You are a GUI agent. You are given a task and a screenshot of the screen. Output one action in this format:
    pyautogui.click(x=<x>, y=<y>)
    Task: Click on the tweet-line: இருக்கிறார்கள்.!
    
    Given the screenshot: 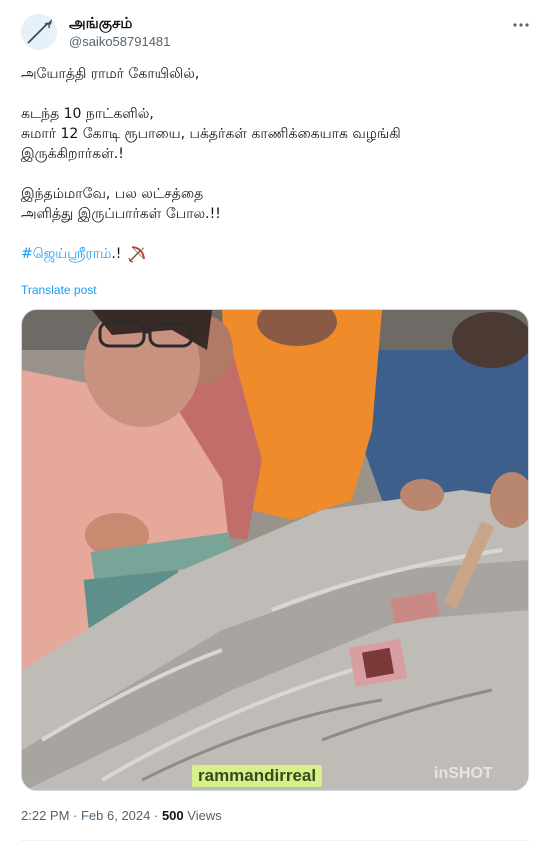 What is the action you would take?
    pyautogui.click(x=72, y=154)
    